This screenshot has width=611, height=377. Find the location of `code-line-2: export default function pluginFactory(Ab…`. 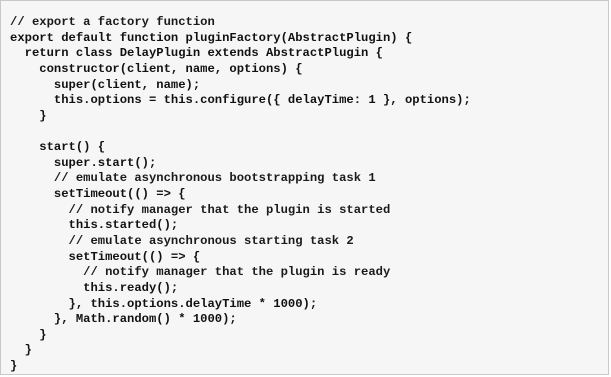

code-line-2: export default function pluginFactory(Ab… is located at coordinates (211, 37).